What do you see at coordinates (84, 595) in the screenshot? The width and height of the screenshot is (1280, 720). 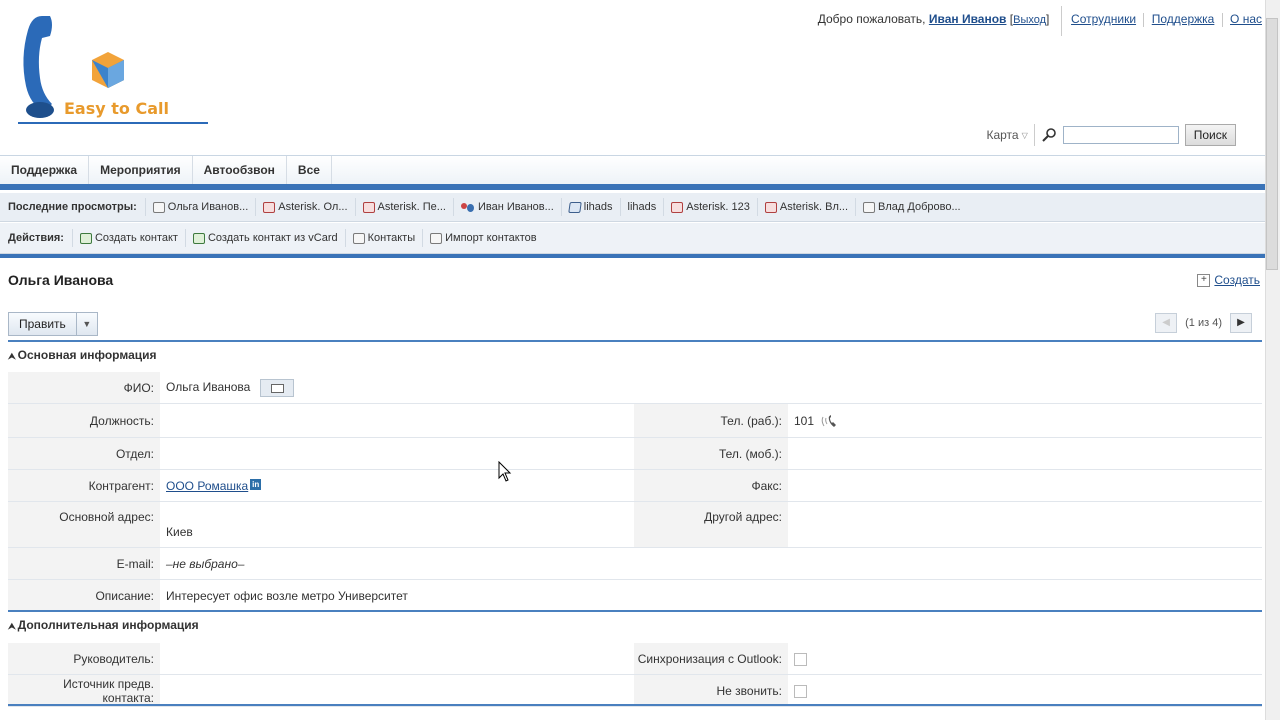 I see `description-label: Описание:` at bounding box center [84, 595].